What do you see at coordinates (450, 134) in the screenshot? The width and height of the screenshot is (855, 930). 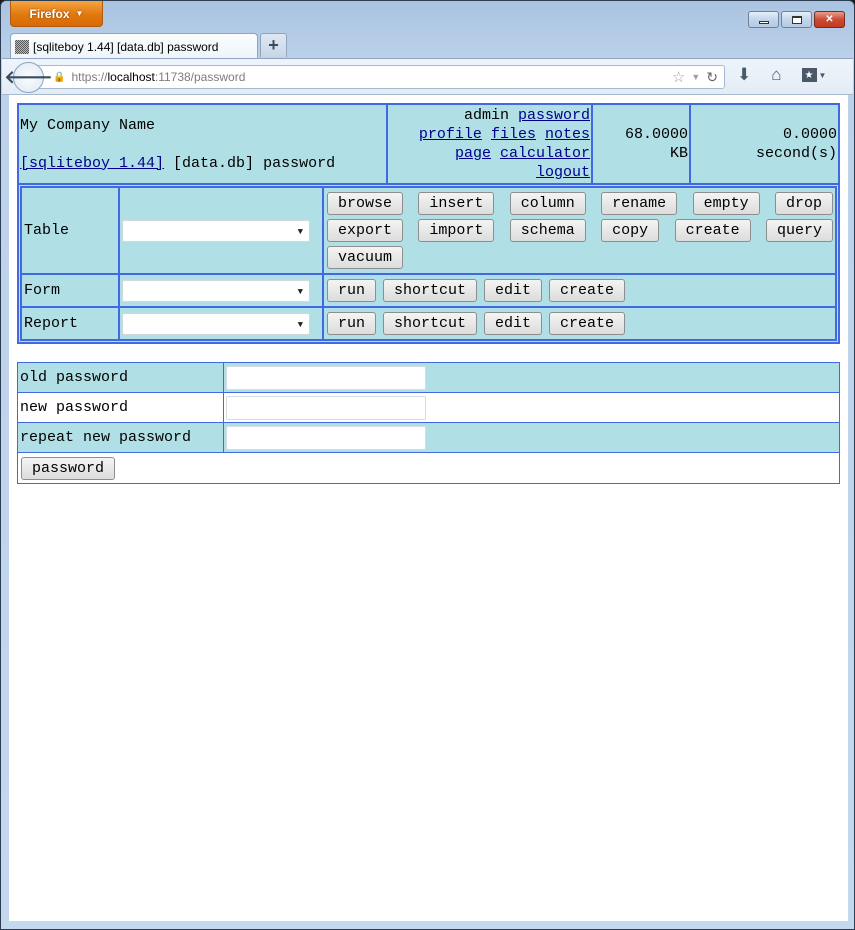 I see `profile-link: profile` at bounding box center [450, 134].